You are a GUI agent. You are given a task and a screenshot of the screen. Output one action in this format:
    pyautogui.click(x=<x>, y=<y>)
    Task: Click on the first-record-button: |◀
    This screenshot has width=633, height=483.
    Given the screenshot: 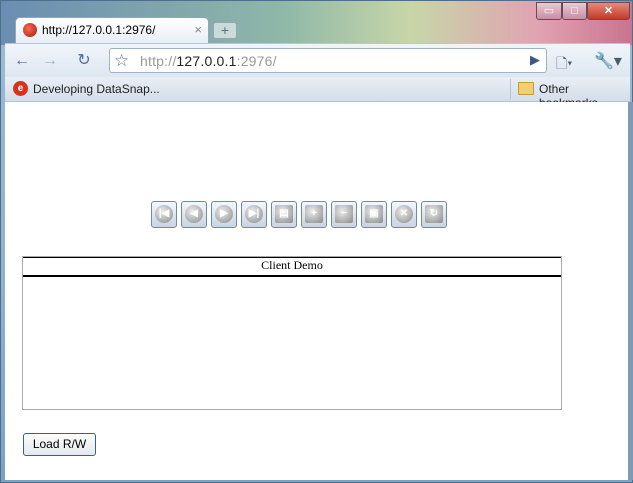 What is the action you would take?
    pyautogui.click(x=164, y=214)
    